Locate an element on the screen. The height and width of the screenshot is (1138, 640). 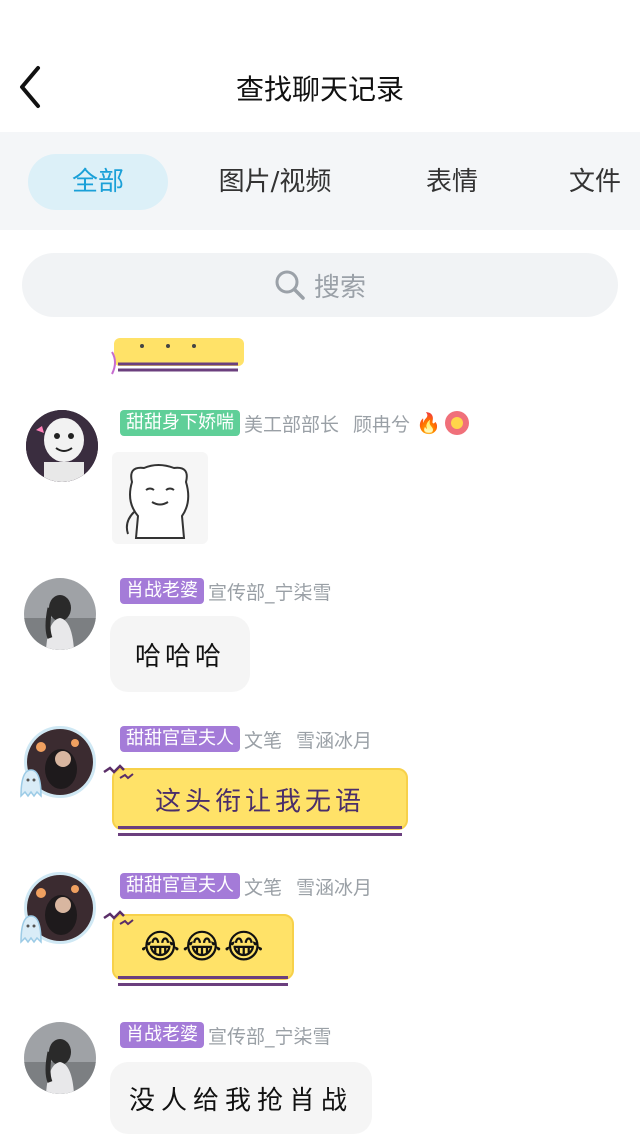
message-text: 没人给我抢肖战 is located at coordinates (240, 1100).